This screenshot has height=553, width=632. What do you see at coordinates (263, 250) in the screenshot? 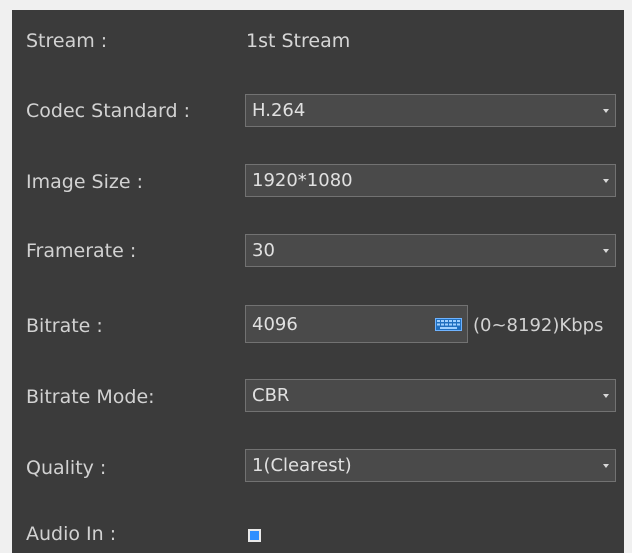
I see `framerate-value: 30` at bounding box center [263, 250].